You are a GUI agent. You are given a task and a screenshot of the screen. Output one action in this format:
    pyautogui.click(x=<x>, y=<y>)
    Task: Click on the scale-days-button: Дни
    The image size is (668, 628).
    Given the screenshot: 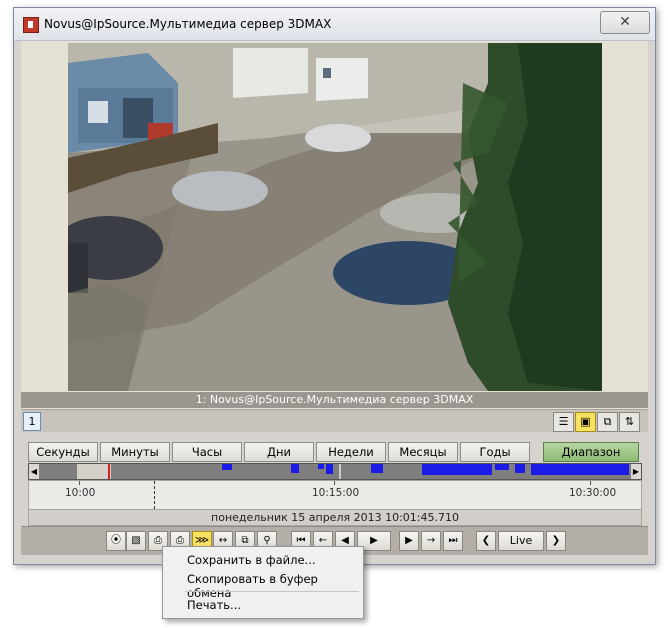 What is the action you would take?
    pyautogui.click(x=279, y=452)
    